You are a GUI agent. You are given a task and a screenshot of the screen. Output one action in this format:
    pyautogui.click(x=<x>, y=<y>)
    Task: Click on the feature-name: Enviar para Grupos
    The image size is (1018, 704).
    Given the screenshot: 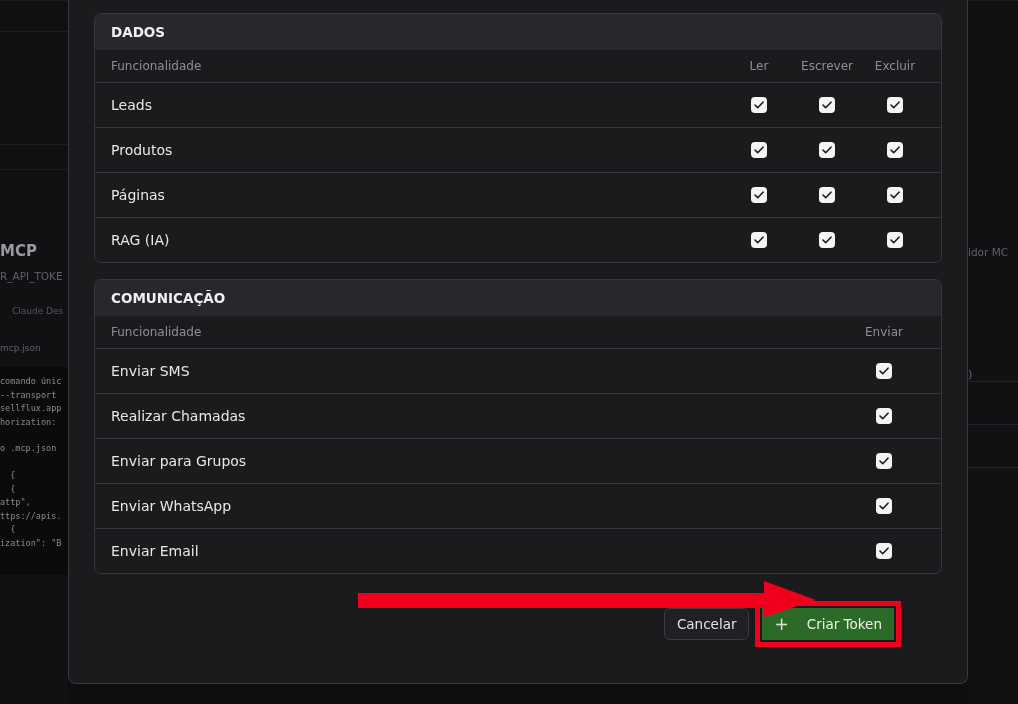 What is the action you would take?
    pyautogui.click(x=179, y=461)
    